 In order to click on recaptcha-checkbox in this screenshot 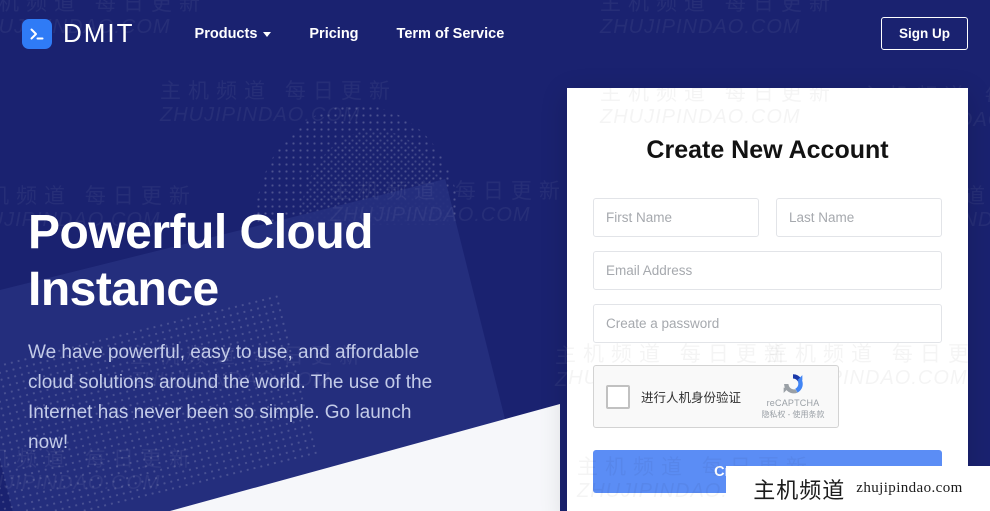, I will do `click(618, 396)`.